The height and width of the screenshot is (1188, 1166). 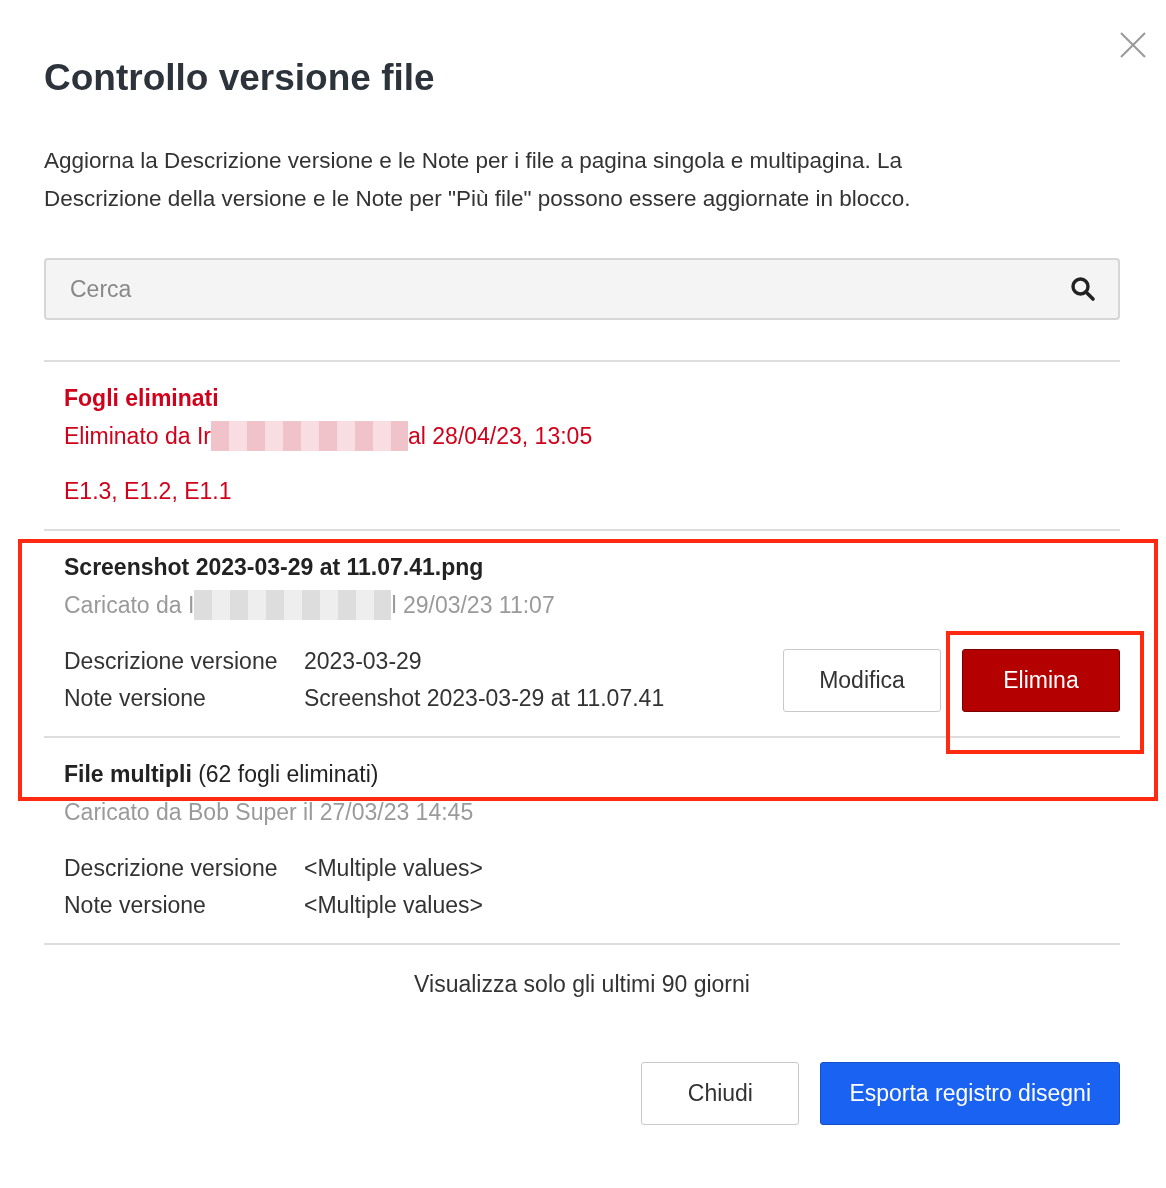 I want to click on search-field: Cerca, so click(x=582, y=289).